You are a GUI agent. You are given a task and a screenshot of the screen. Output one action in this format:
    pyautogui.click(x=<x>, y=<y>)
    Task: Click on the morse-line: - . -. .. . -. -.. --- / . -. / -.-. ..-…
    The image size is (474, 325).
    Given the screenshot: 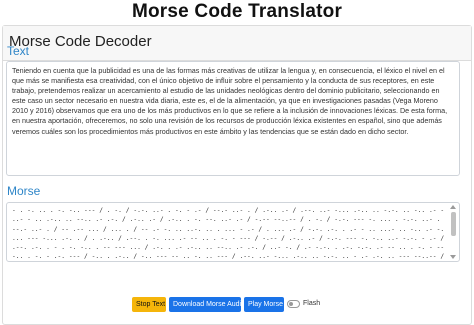 What is the action you would take?
    pyautogui.click(x=228, y=210)
    